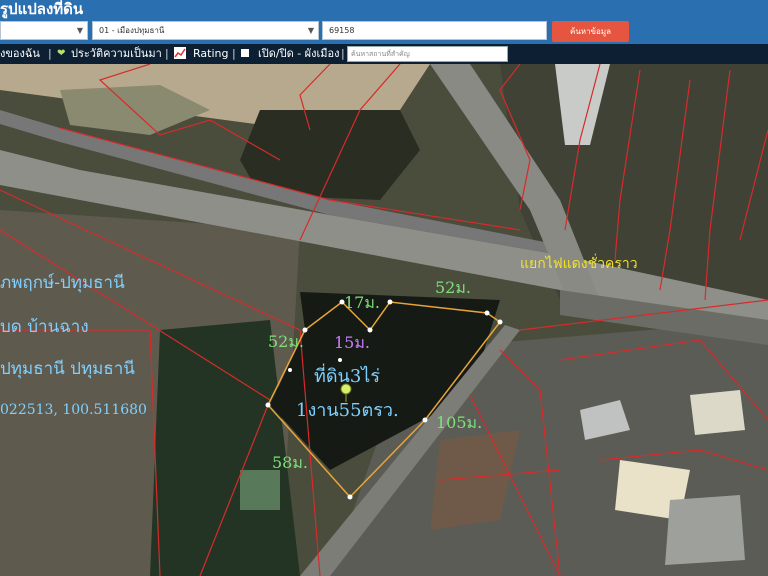 Image resolution: width=768 pixels, height=576 pixels. Describe the element at coordinates (579, 263) in the screenshot. I see `intersection-label: แยกไฟแดงชั่วคราว` at that location.